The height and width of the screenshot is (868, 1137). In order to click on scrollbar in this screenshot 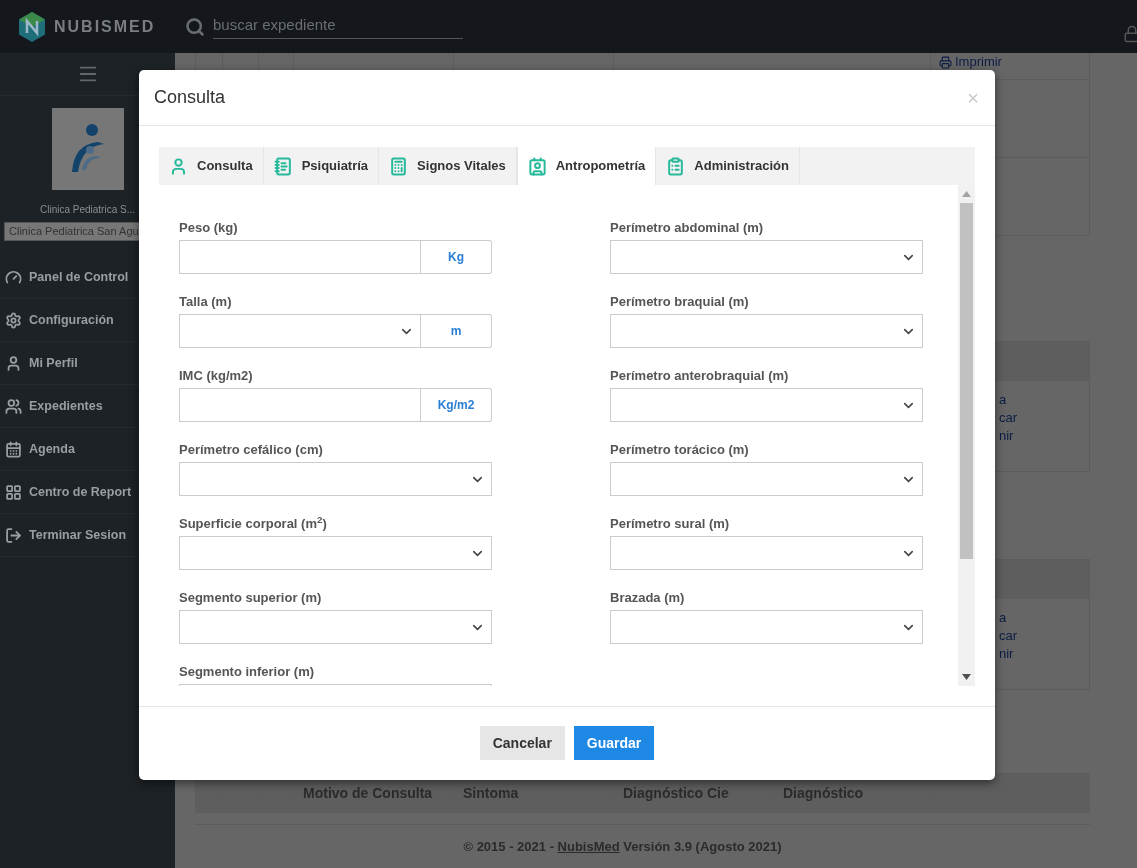, I will do `click(966, 435)`.